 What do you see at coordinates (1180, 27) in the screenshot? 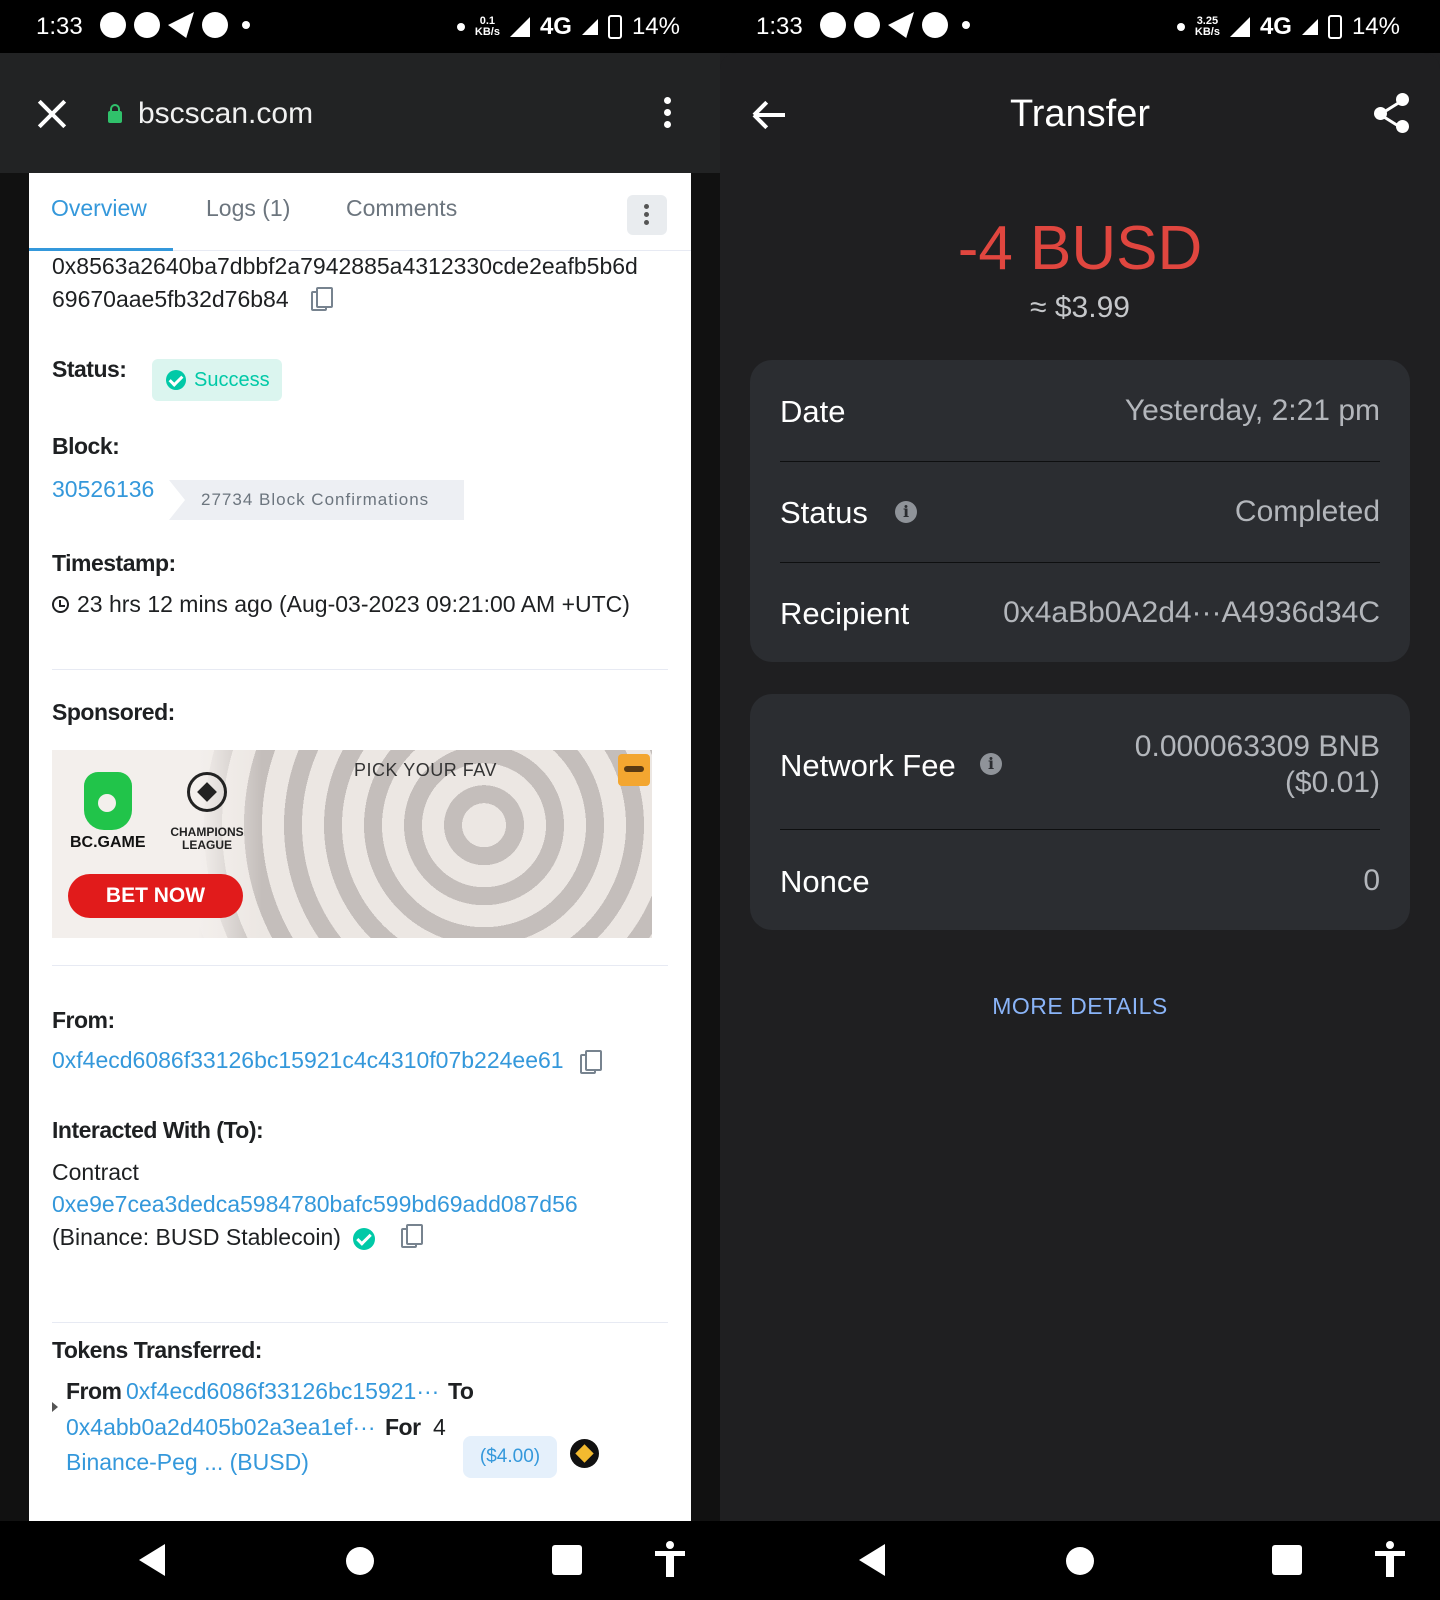
I see `dot-icon` at bounding box center [1180, 27].